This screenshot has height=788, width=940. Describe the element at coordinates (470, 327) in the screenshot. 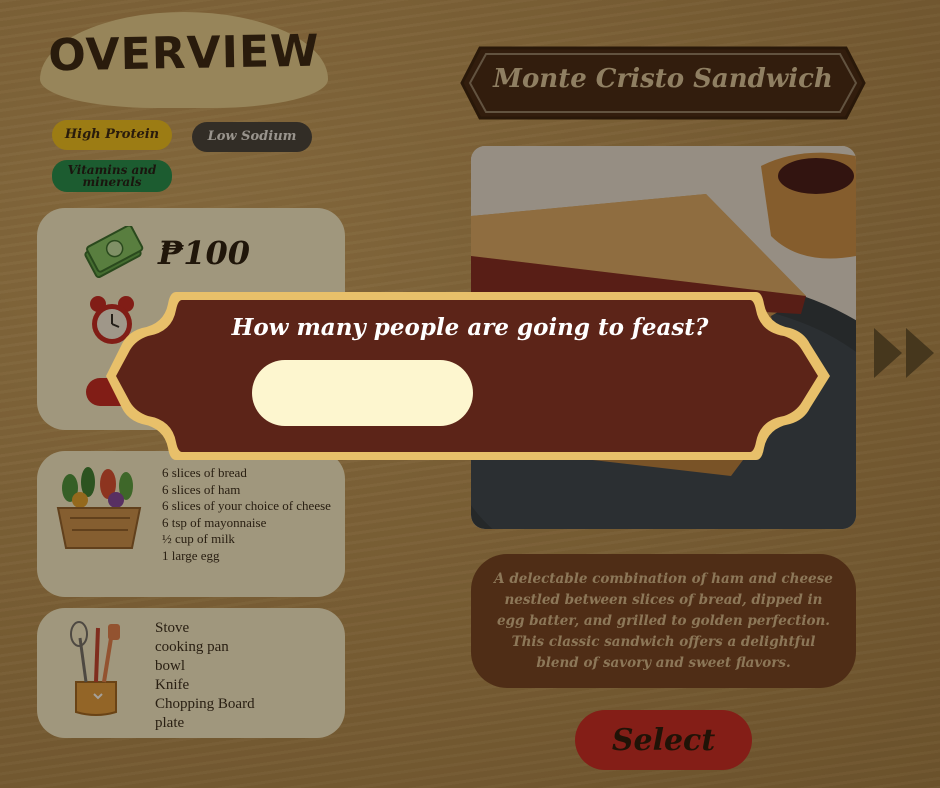

I see `modal-question: How many people are going to feast?` at that location.